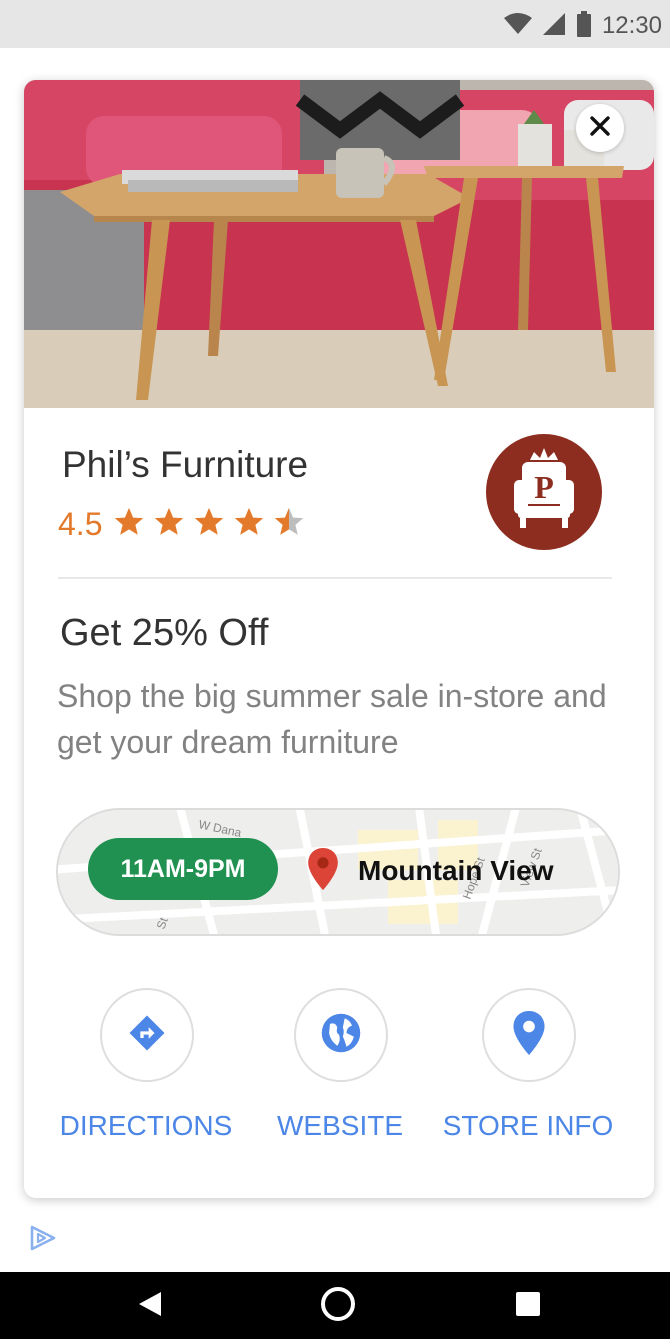 The image size is (670, 1339). I want to click on website-button: WEBSITE, so click(340, 1068).